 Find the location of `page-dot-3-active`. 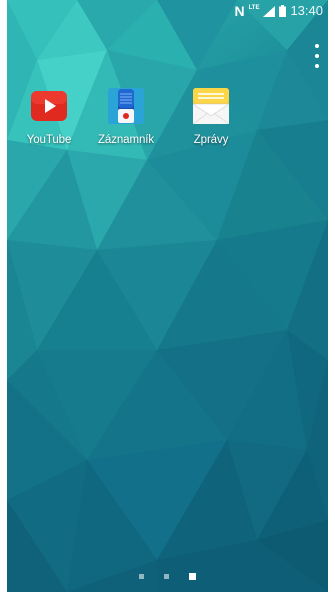

page-dot-3-active is located at coordinates (192, 576).